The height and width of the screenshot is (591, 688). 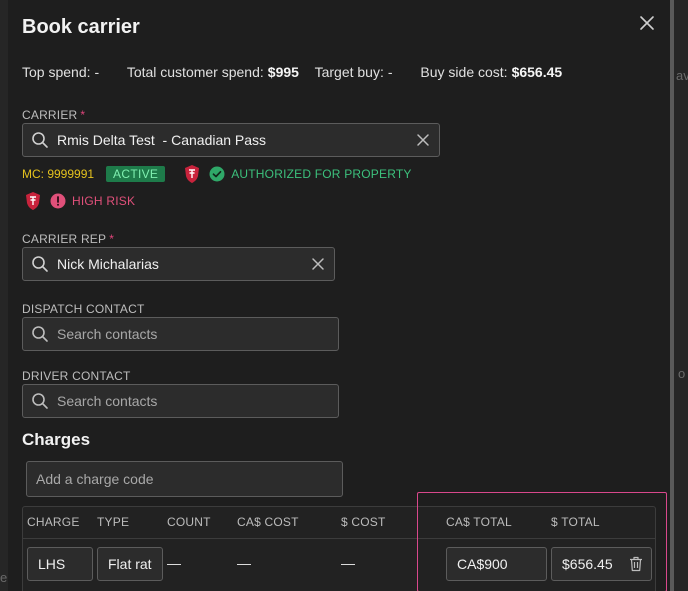 What do you see at coordinates (184, 479) in the screenshot?
I see `add-charge-code-input: Add a charge code` at bounding box center [184, 479].